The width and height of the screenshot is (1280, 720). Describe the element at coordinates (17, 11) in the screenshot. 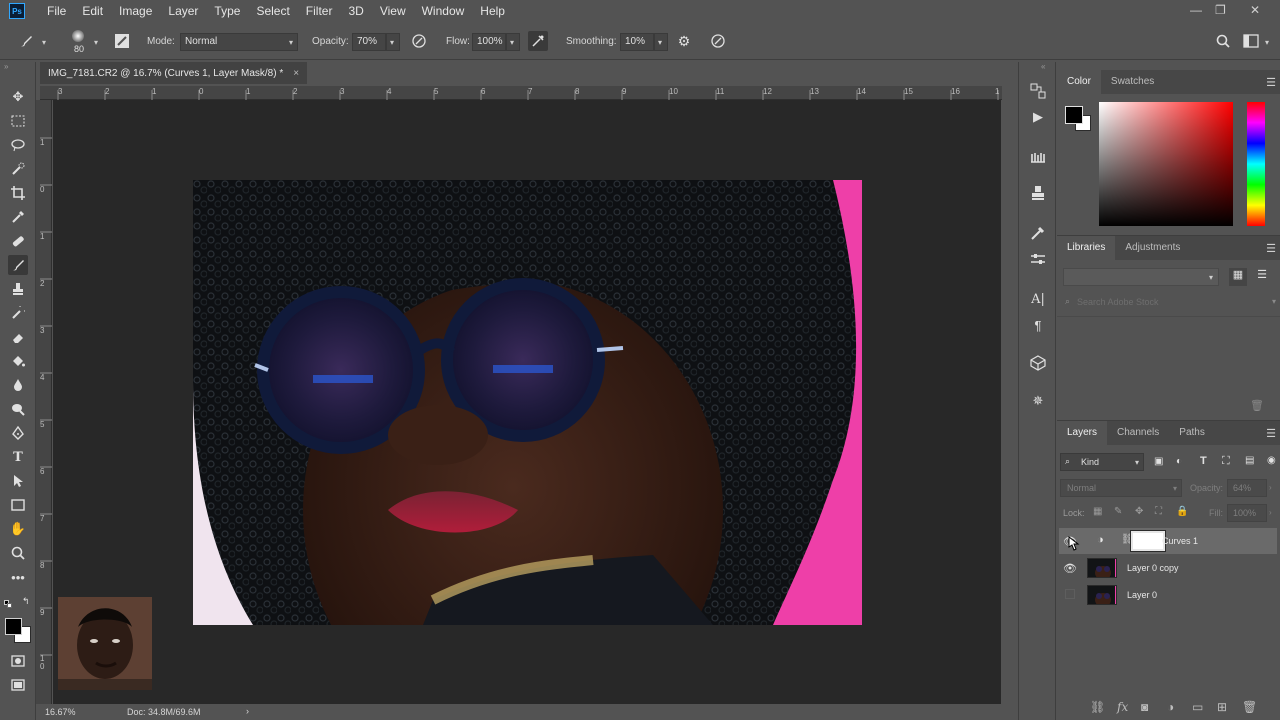

I see `photoshop-logo: Ps` at that location.